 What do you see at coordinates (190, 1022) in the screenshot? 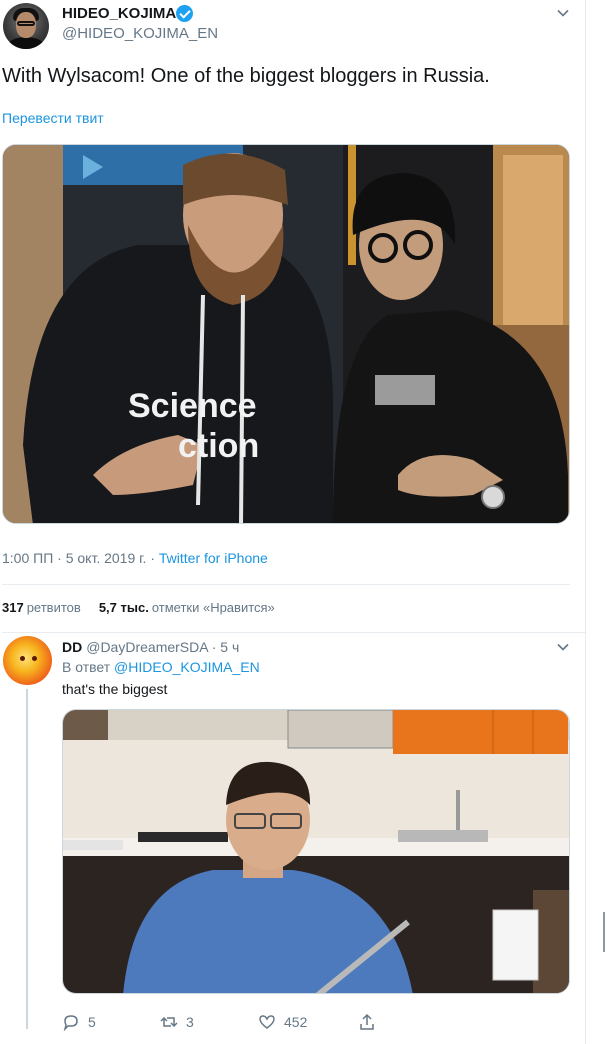
I see `retweet-count: 3` at bounding box center [190, 1022].